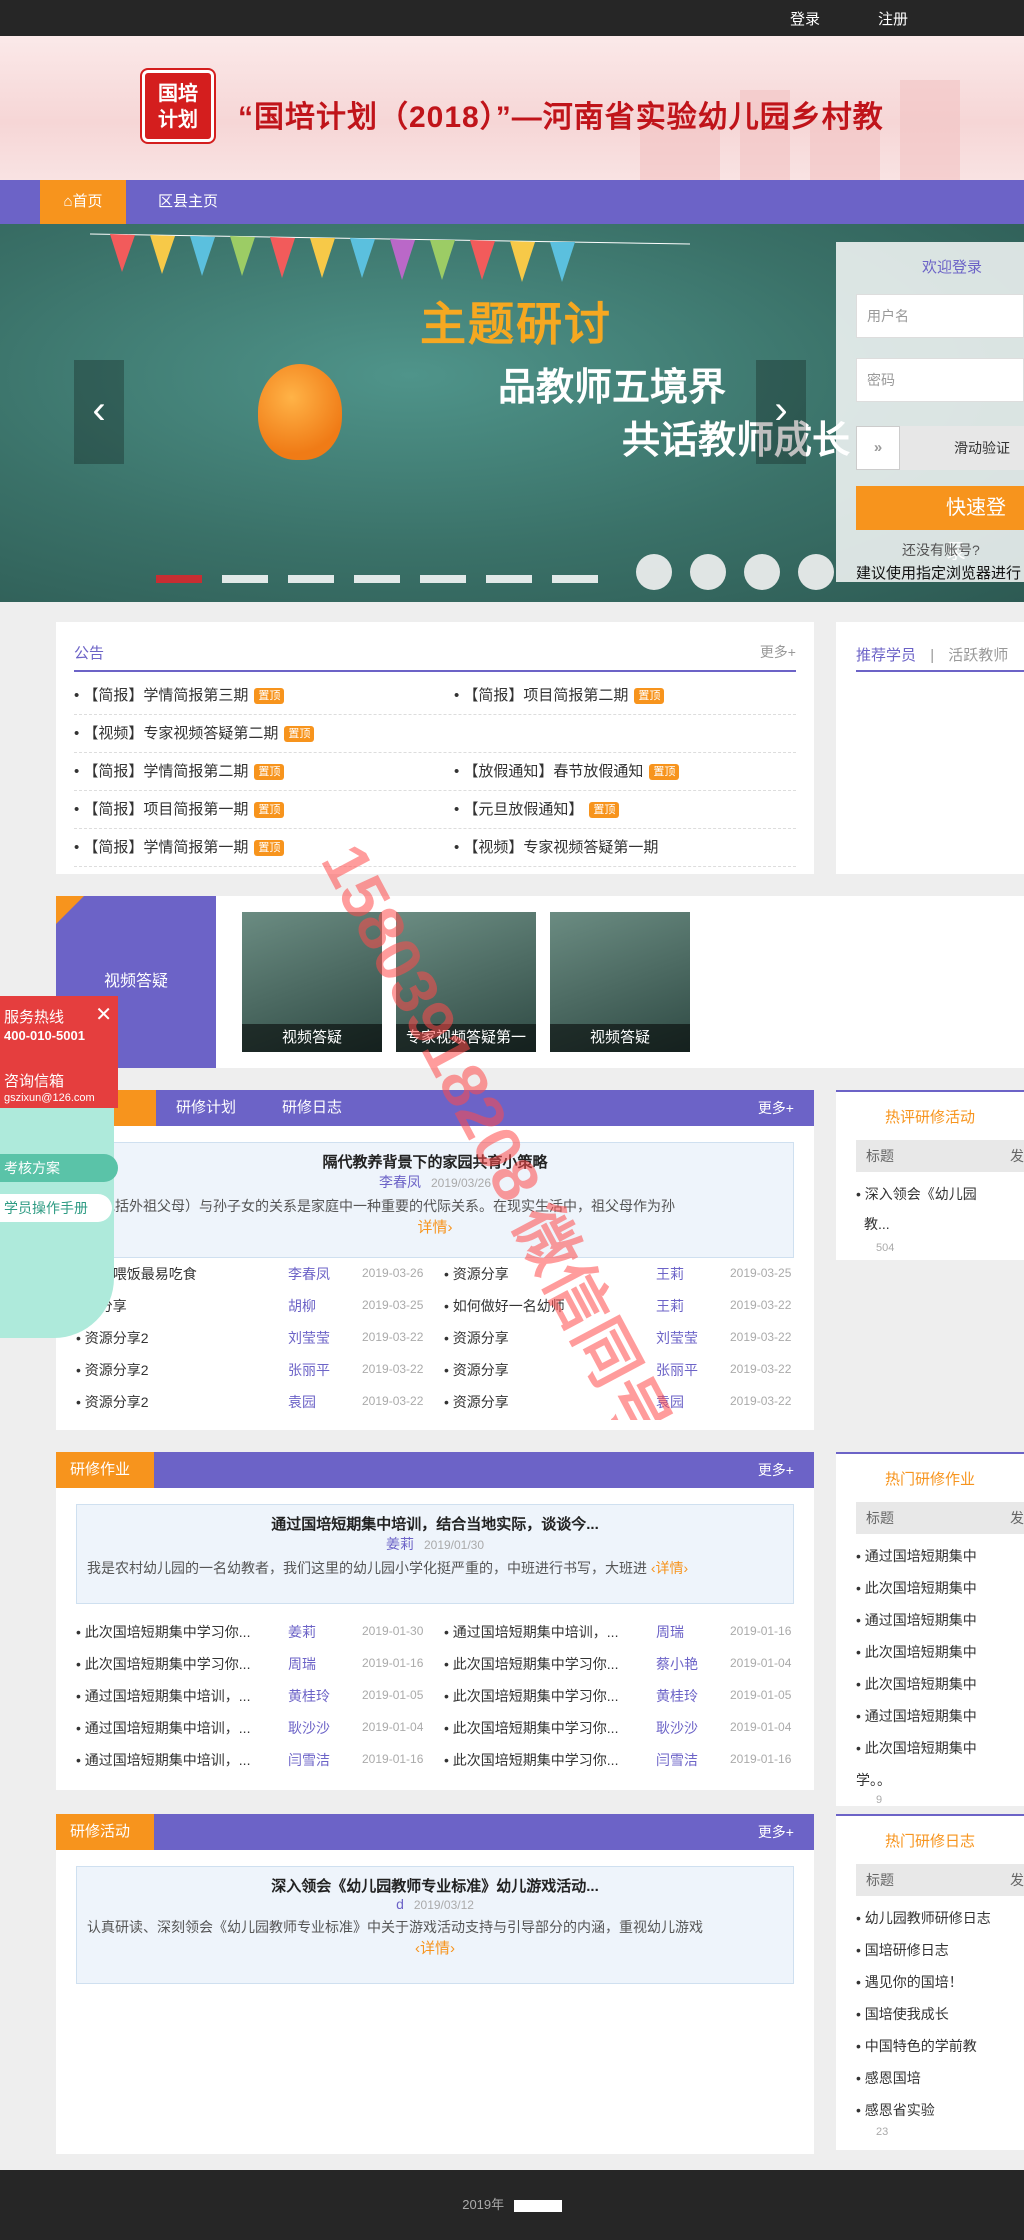 This screenshot has height=2240, width=1024. Describe the element at coordinates (923, 1918) in the screenshot. I see `side-item: • 幼儿园教师研修日志` at that location.